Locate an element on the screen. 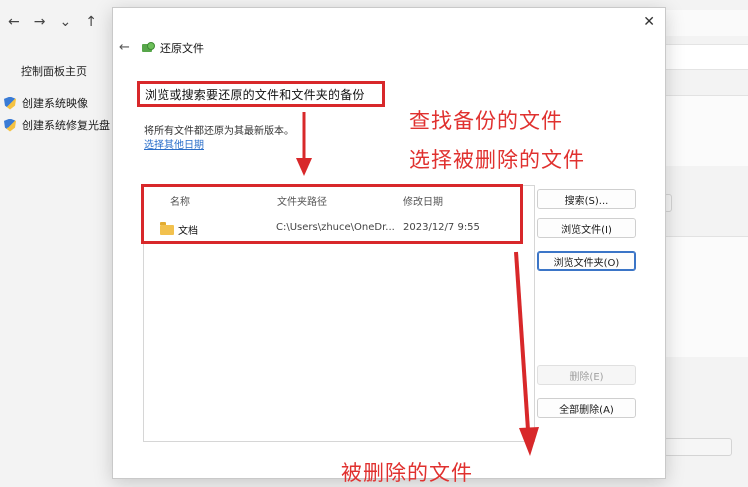 The width and height of the screenshot is (748, 487). sidebar-item-create-repair-disc: 创建系统修复光盘 is located at coordinates (57, 125).